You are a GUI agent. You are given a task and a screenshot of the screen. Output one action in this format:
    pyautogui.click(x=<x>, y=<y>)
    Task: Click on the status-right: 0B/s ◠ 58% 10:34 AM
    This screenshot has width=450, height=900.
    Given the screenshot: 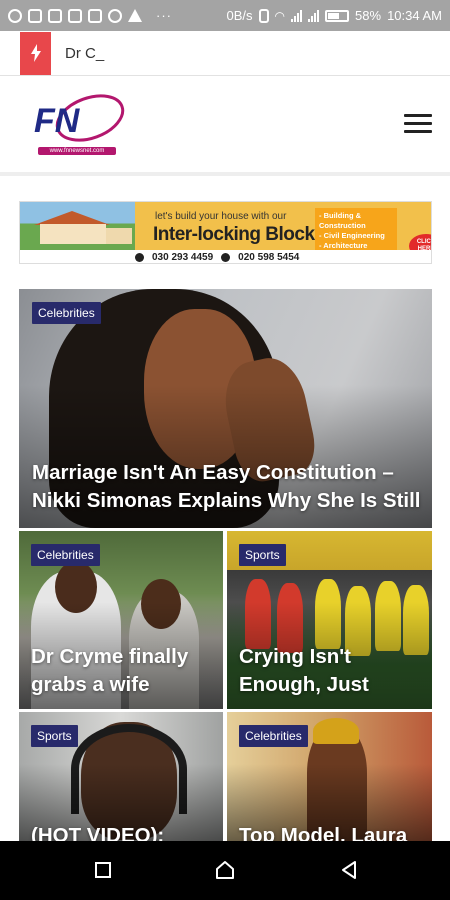 What is the action you would take?
    pyautogui.click(x=334, y=15)
    